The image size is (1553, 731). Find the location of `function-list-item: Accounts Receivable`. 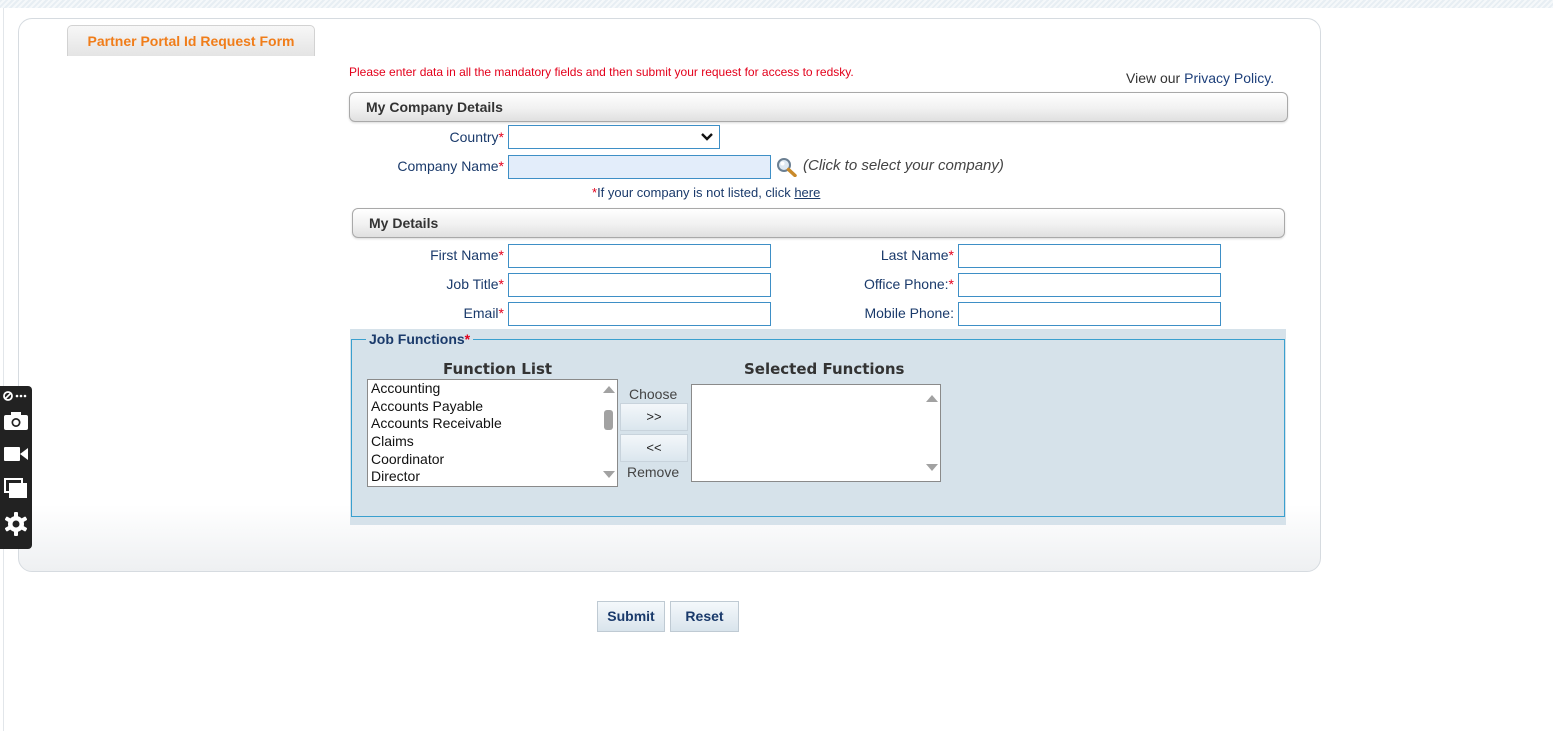

function-list-item: Accounts Receivable is located at coordinates (492, 424).